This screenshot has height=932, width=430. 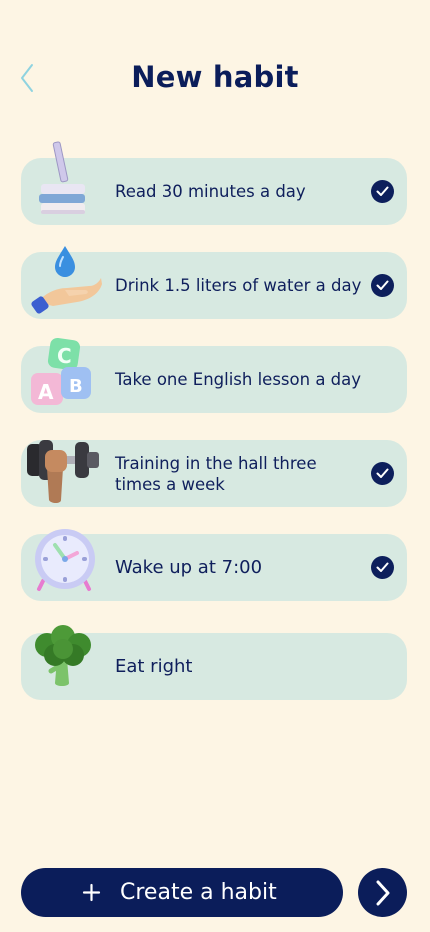 I want to click on header: New habit, so click(x=215, y=78).